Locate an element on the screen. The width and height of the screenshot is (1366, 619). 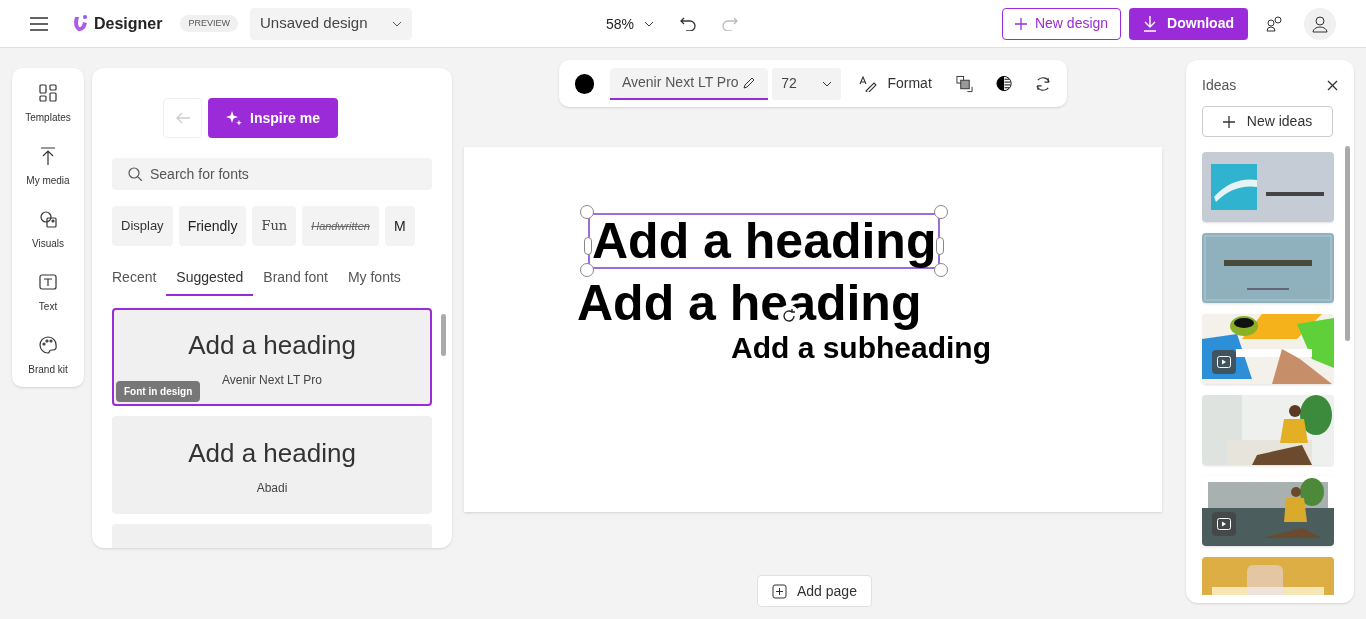
heading-text: Add a heading is located at coordinates (749, 303).